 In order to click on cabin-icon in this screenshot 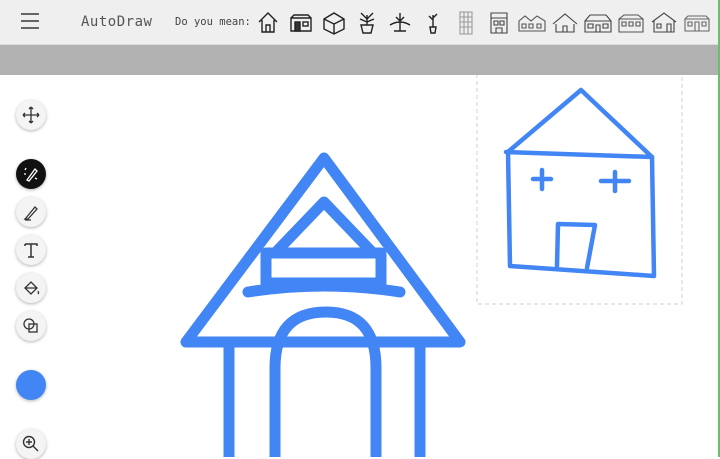, I will do `click(598, 22)`.